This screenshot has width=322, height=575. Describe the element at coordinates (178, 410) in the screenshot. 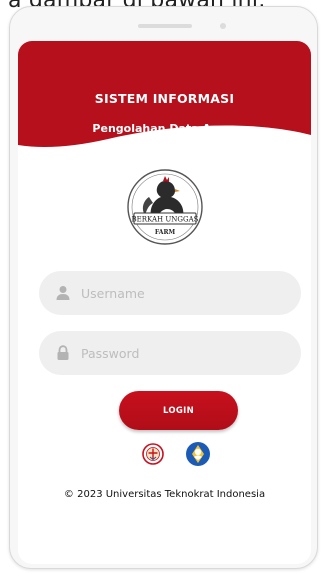

I see `login-button: LOGIN` at that location.